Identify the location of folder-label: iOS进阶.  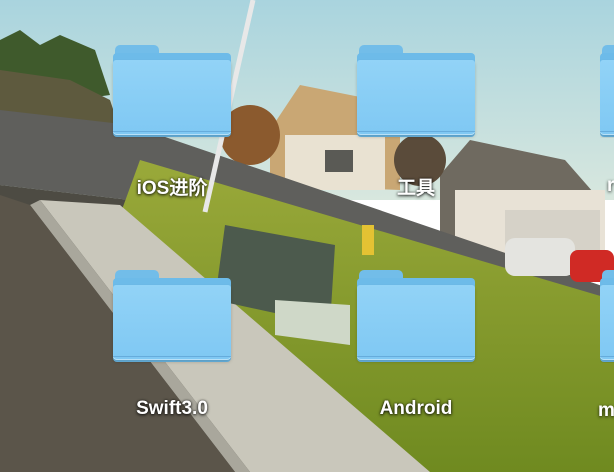
(172, 188).